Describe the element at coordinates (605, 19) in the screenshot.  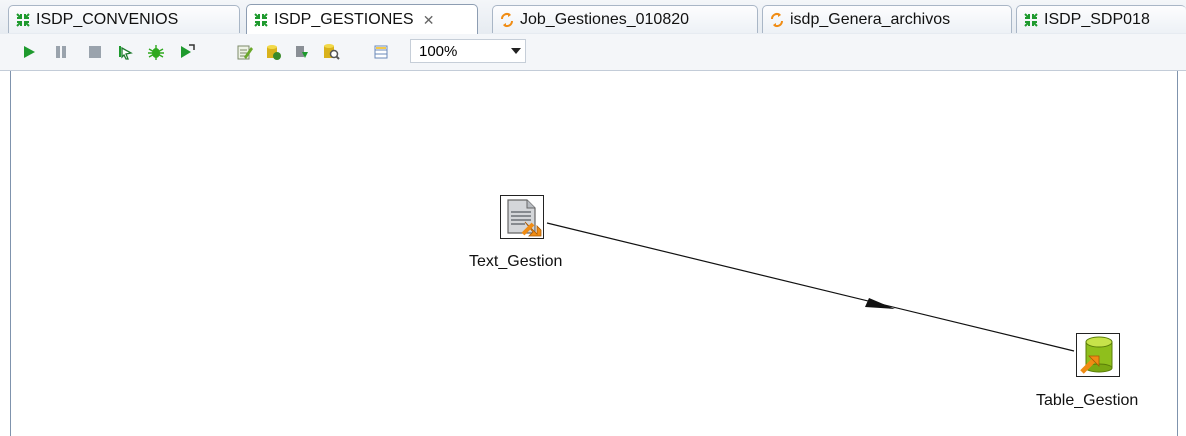
I see `tab-label: Job_Gestiones_010820` at that location.